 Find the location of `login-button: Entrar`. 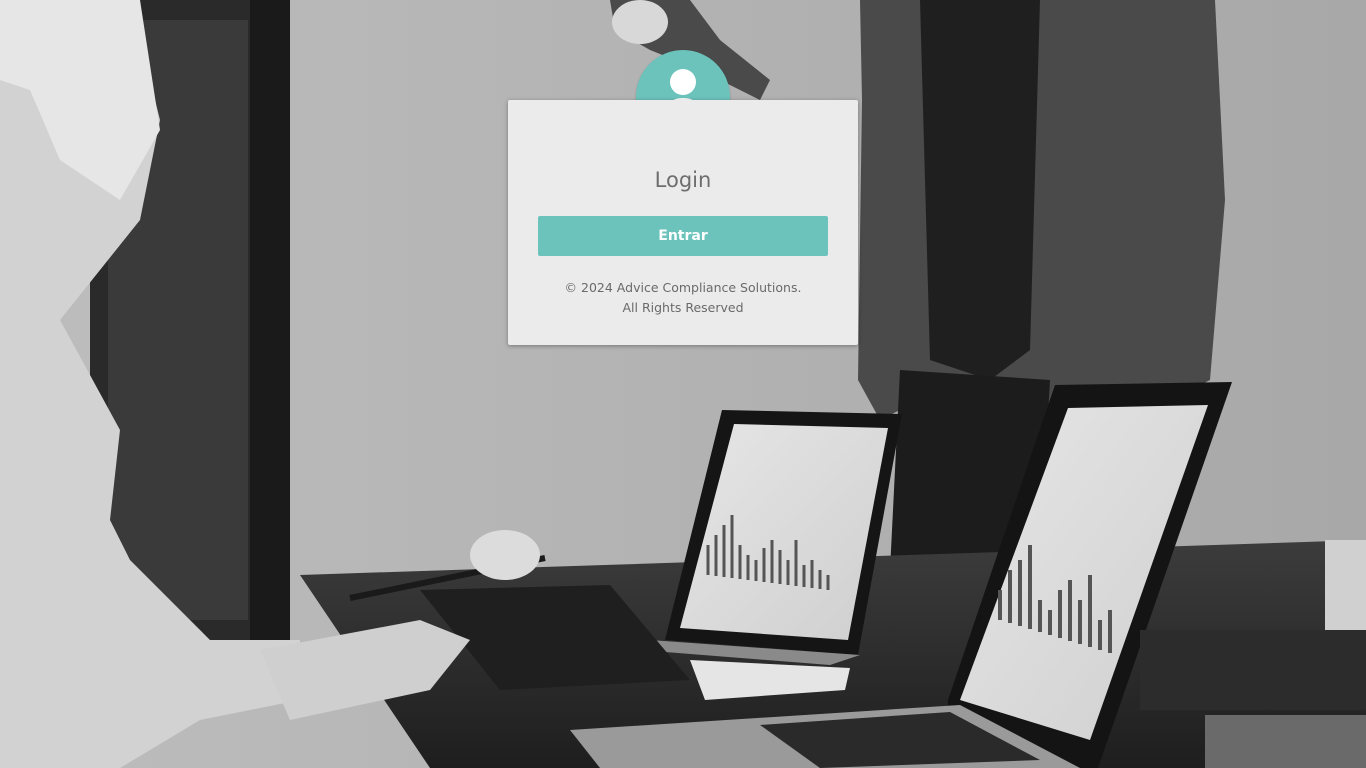

login-button: Entrar is located at coordinates (683, 236).